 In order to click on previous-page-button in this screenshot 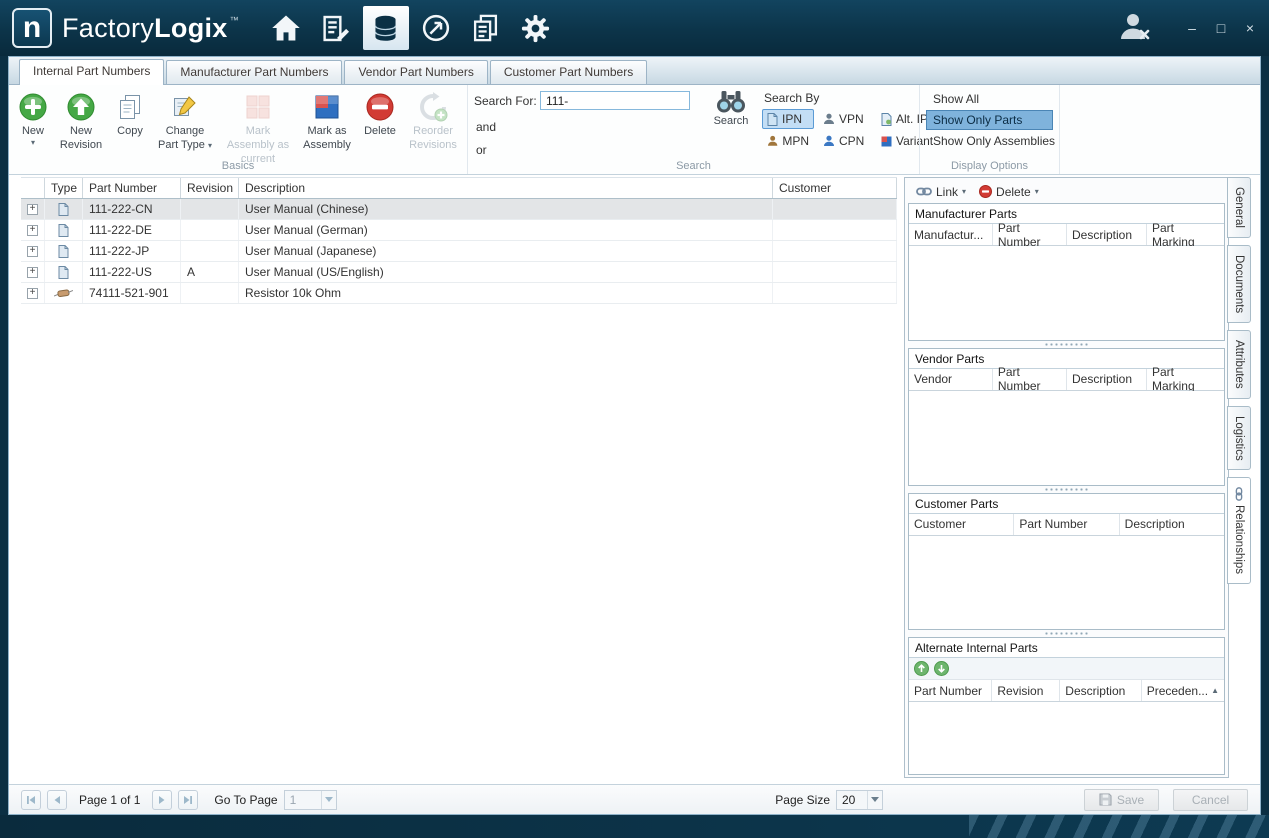, I will do `click(57, 799)`.